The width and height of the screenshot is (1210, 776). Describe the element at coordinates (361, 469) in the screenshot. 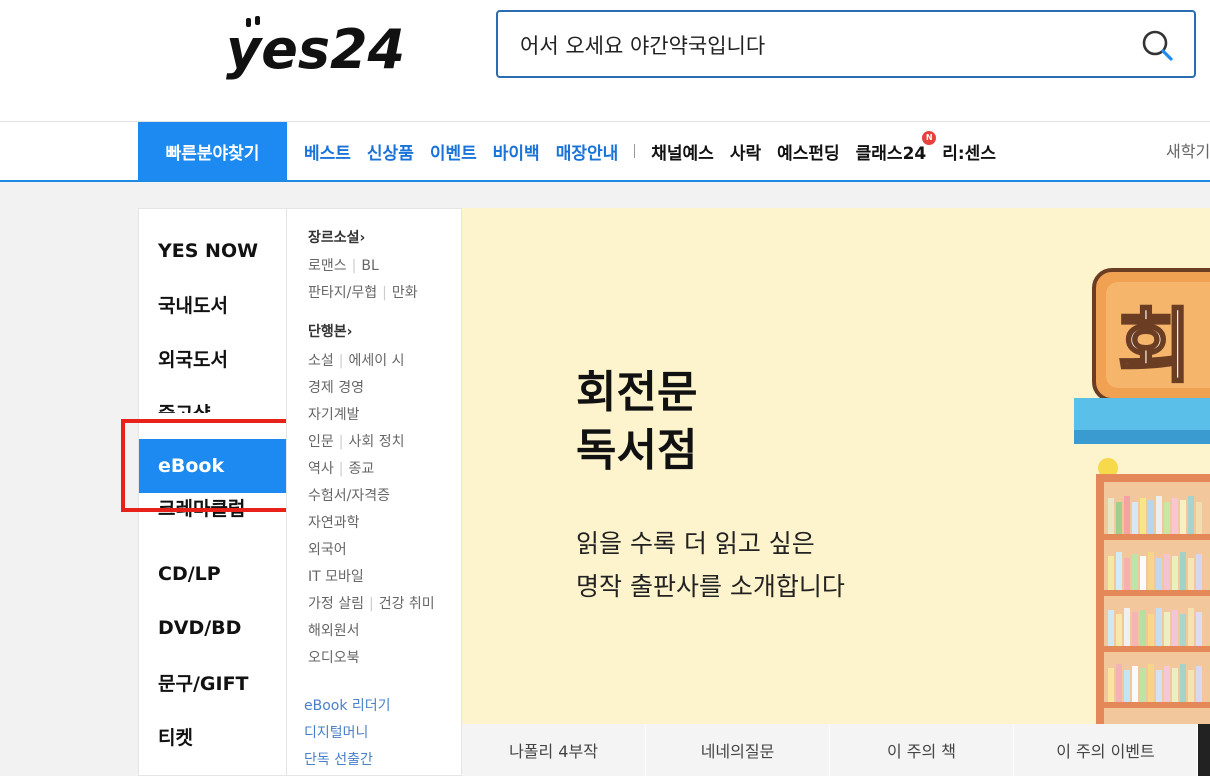

I see `sub-religion: 종교` at that location.